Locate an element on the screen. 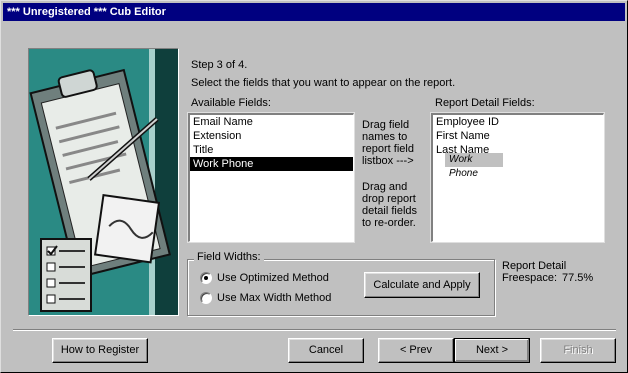 This screenshot has height=373, width=628. freespace-value: 77.5% is located at coordinates (578, 278).